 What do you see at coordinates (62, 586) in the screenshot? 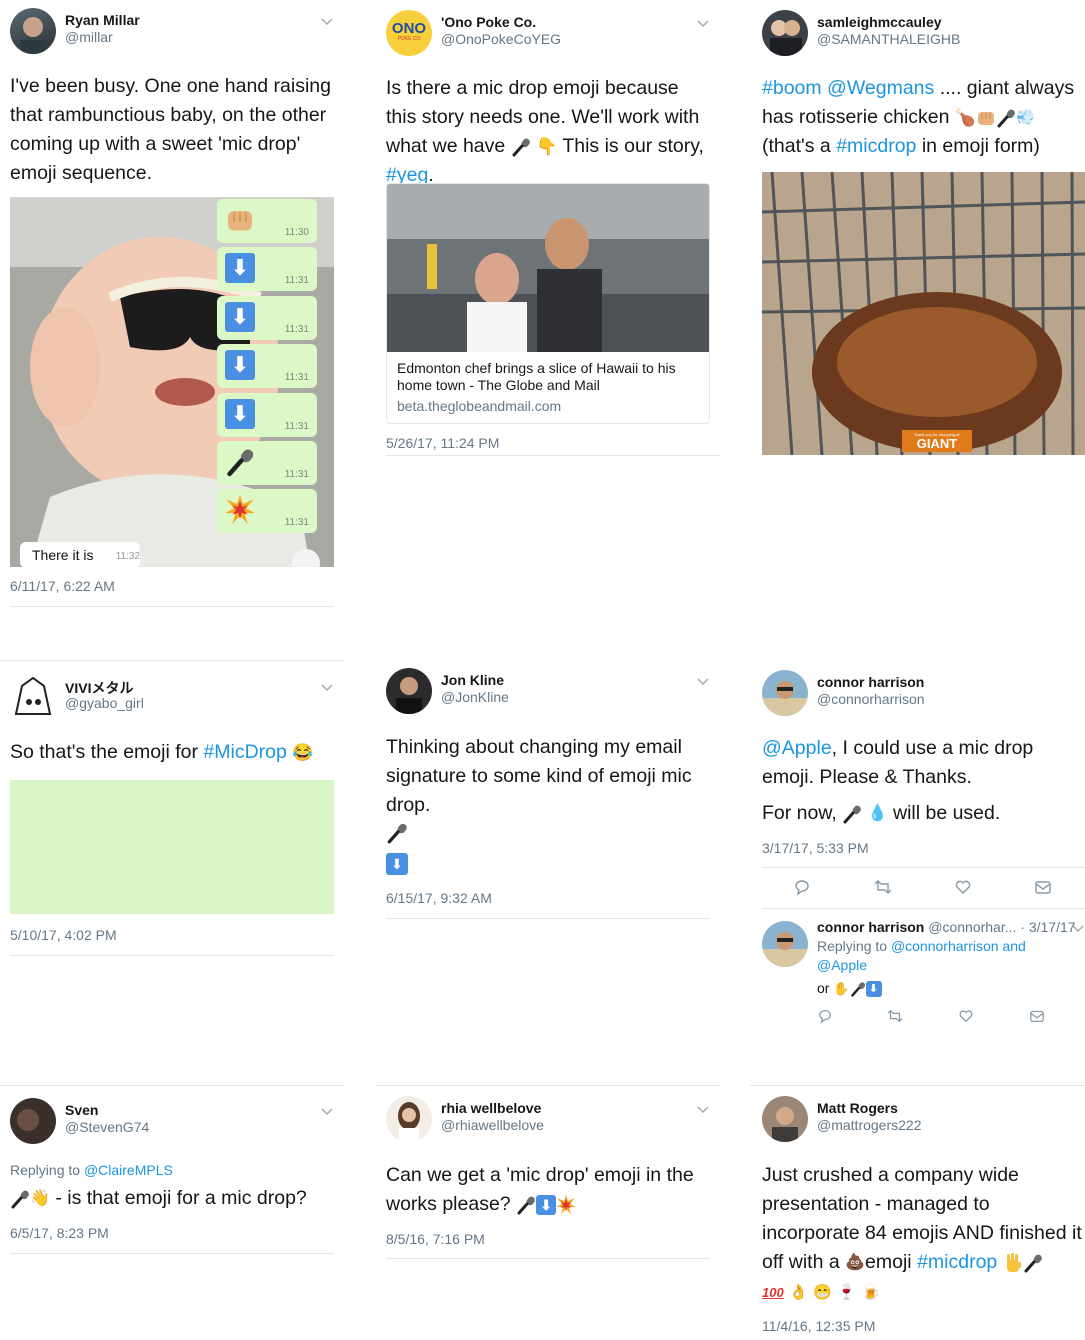
I see `tweet-timestamp: 6/11/17, 6:22 AM` at bounding box center [62, 586].